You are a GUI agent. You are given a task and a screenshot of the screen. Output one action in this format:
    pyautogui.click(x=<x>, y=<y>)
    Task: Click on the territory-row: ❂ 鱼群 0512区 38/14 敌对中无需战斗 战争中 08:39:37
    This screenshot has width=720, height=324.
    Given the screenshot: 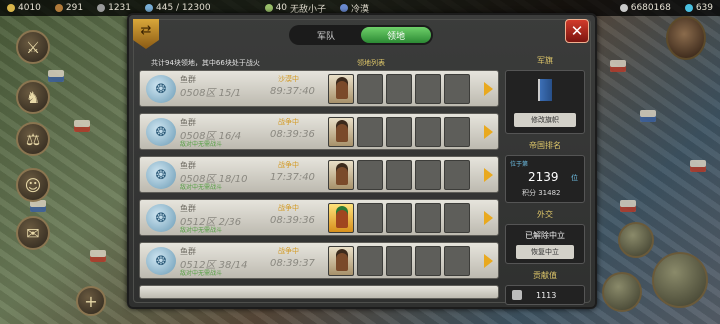 What is the action you would take?
    pyautogui.click(x=319, y=260)
    